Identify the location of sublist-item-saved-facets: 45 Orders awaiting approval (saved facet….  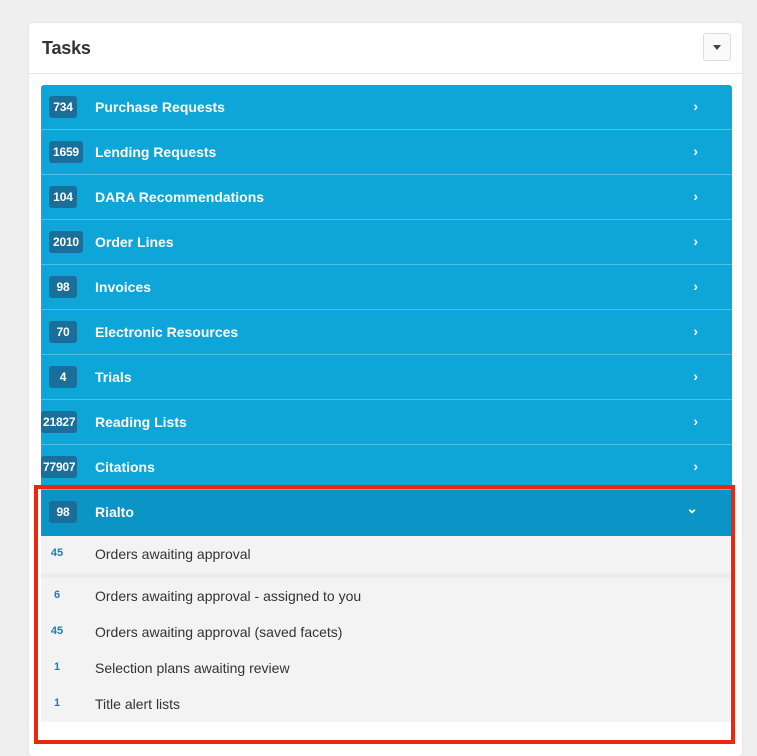
(386, 632).